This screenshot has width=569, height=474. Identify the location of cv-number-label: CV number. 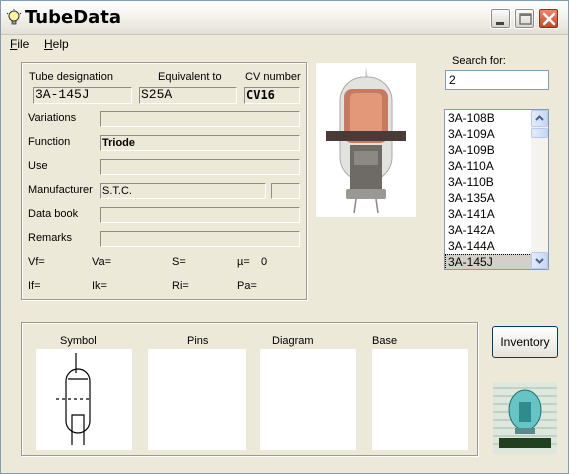
(273, 77).